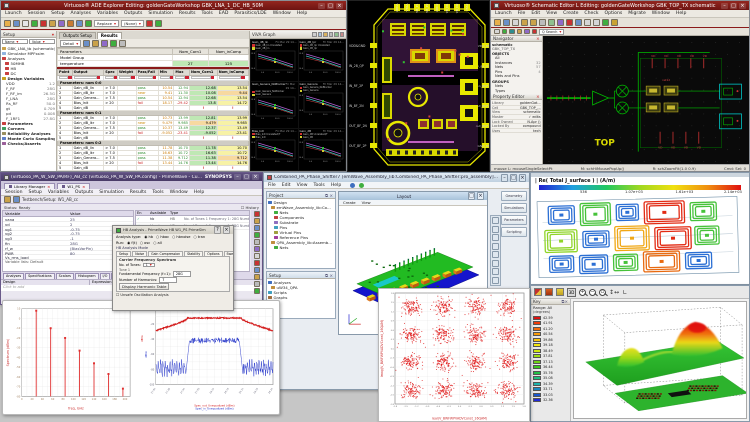 The image size is (750, 422). What do you see at coordinates (514, 196) in the screenshot?
I see `side-tab: Geometry` at bounding box center [514, 196].